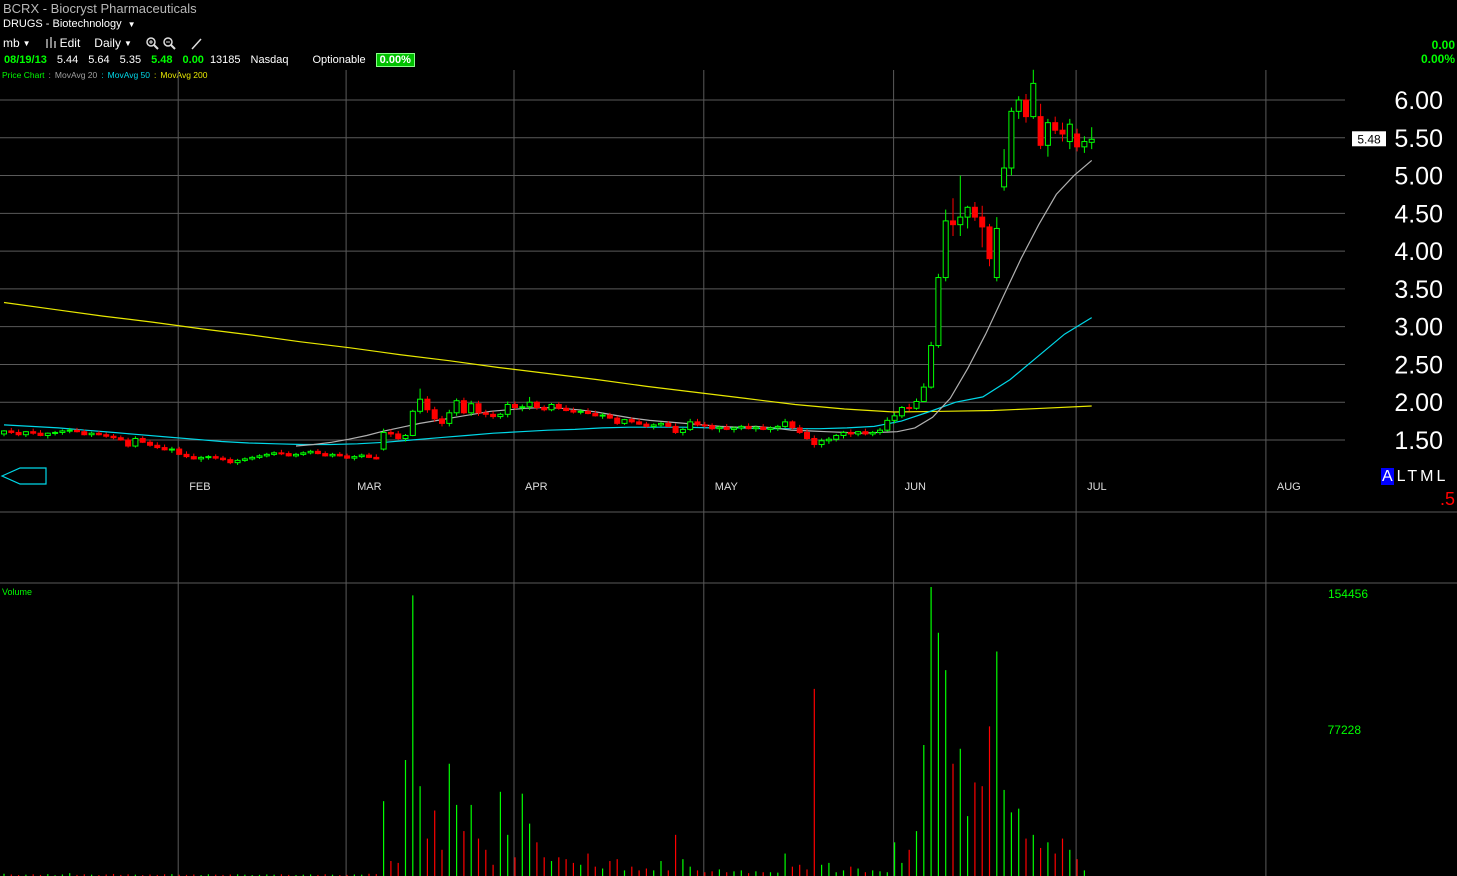 The height and width of the screenshot is (876, 1457). Describe the element at coordinates (1428, 476) in the screenshot. I see `mode-button-m: M` at that location.